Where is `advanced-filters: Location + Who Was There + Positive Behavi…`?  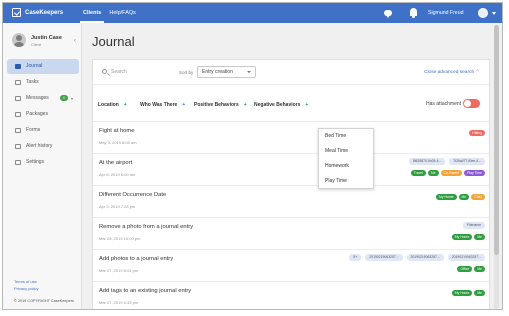 advanced-filters: Location + Who Was There + Positive Behavi… is located at coordinates (291, 104).